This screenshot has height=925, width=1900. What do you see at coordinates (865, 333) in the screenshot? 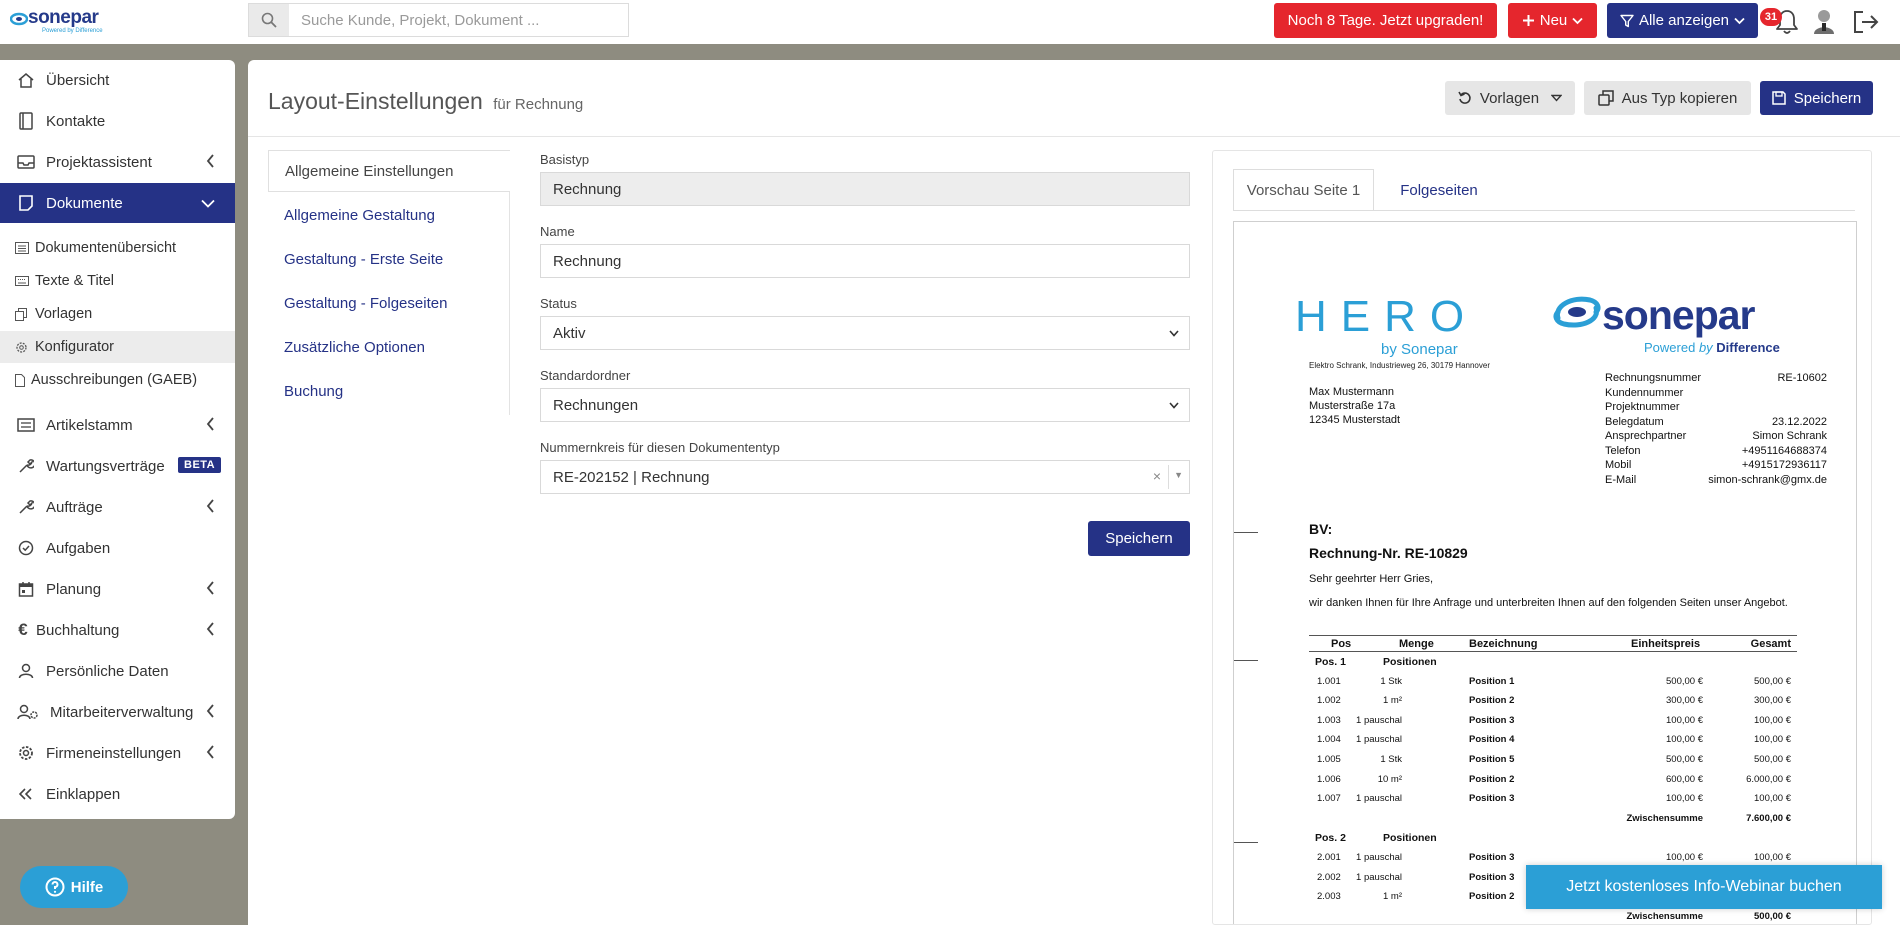
I see `status-select: Aktiv` at bounding box center [865, 333].